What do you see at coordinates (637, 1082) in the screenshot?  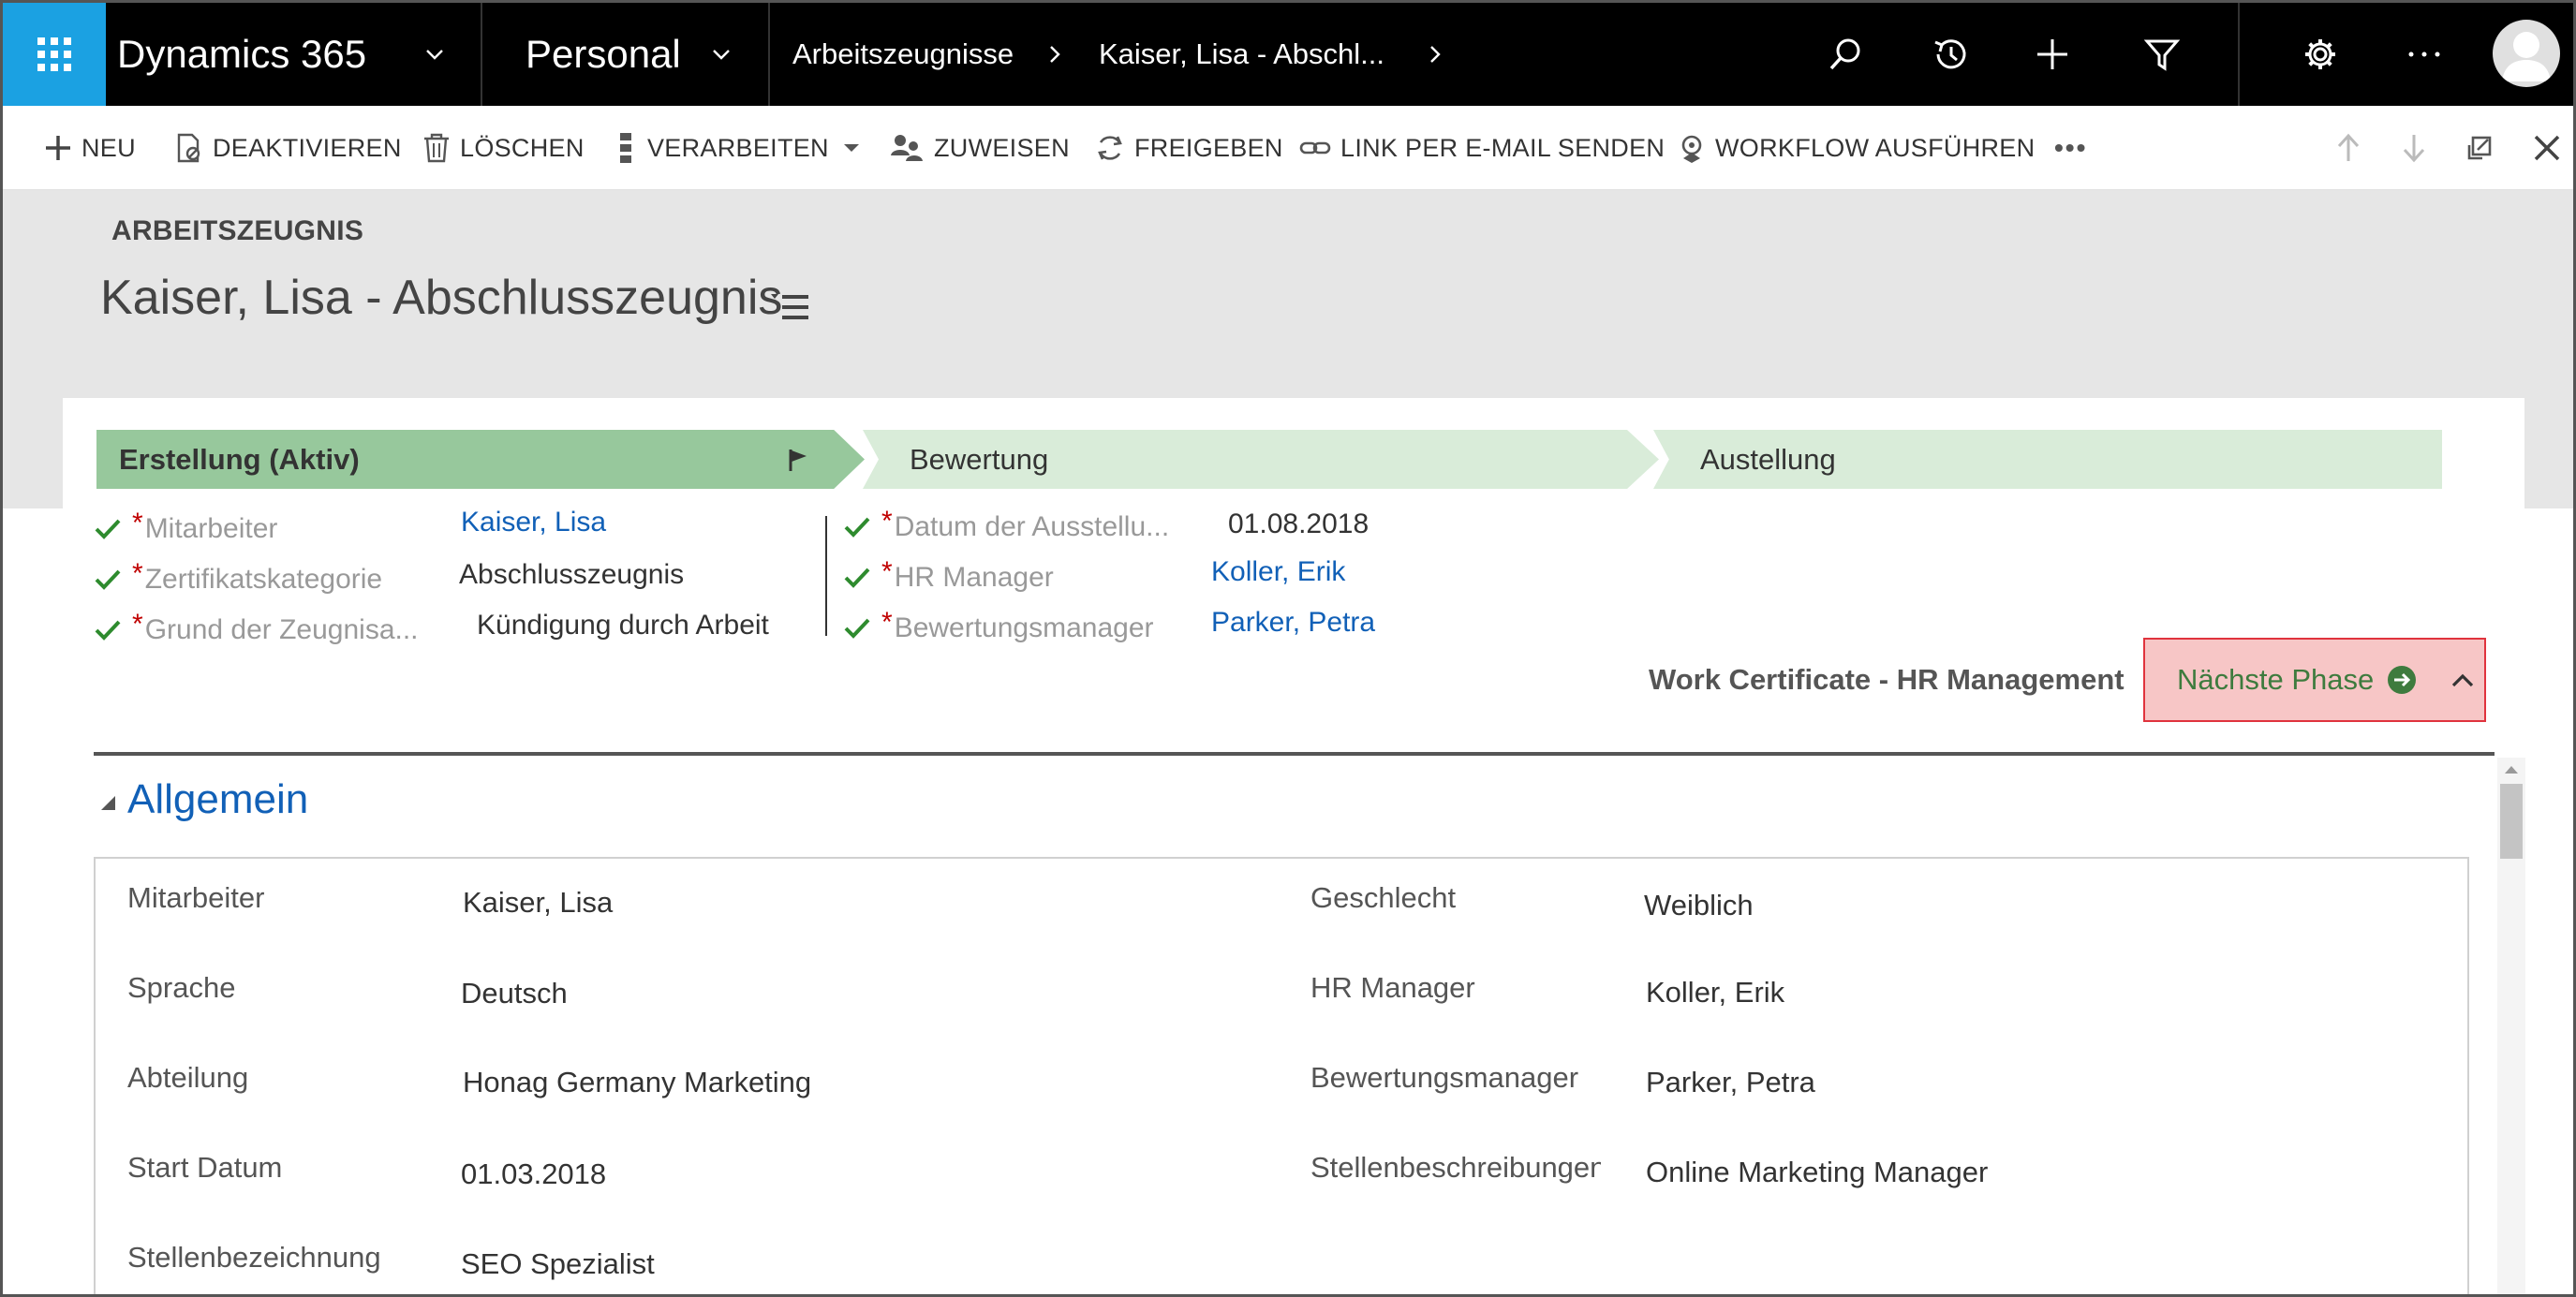 I see `department-lookup: Honag Germany Marketing` at bounding box center [637, 1082].